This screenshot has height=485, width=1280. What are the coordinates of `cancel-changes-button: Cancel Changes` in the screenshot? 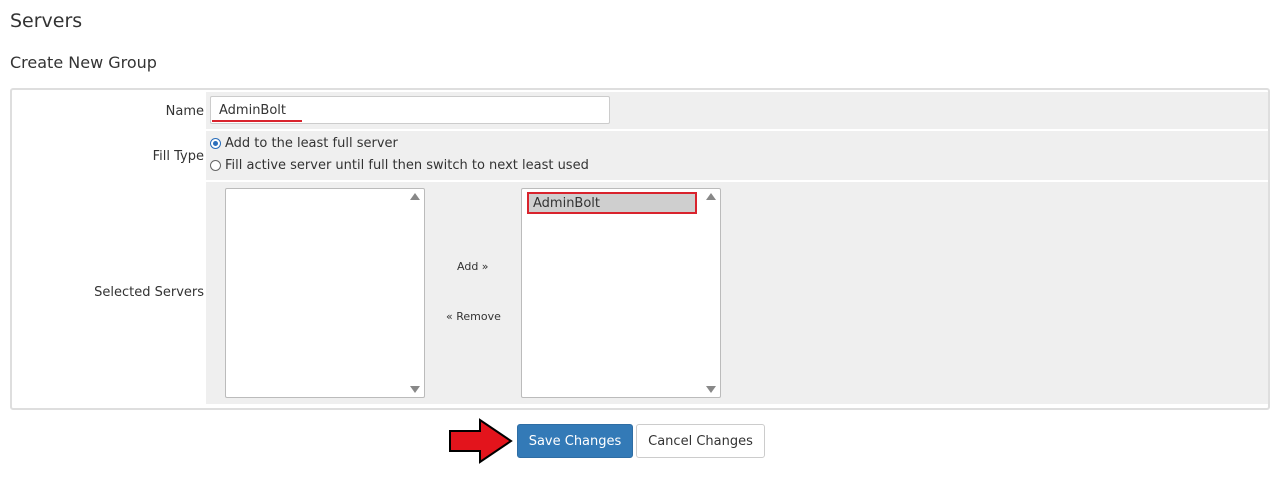 It's located at (700, 441).